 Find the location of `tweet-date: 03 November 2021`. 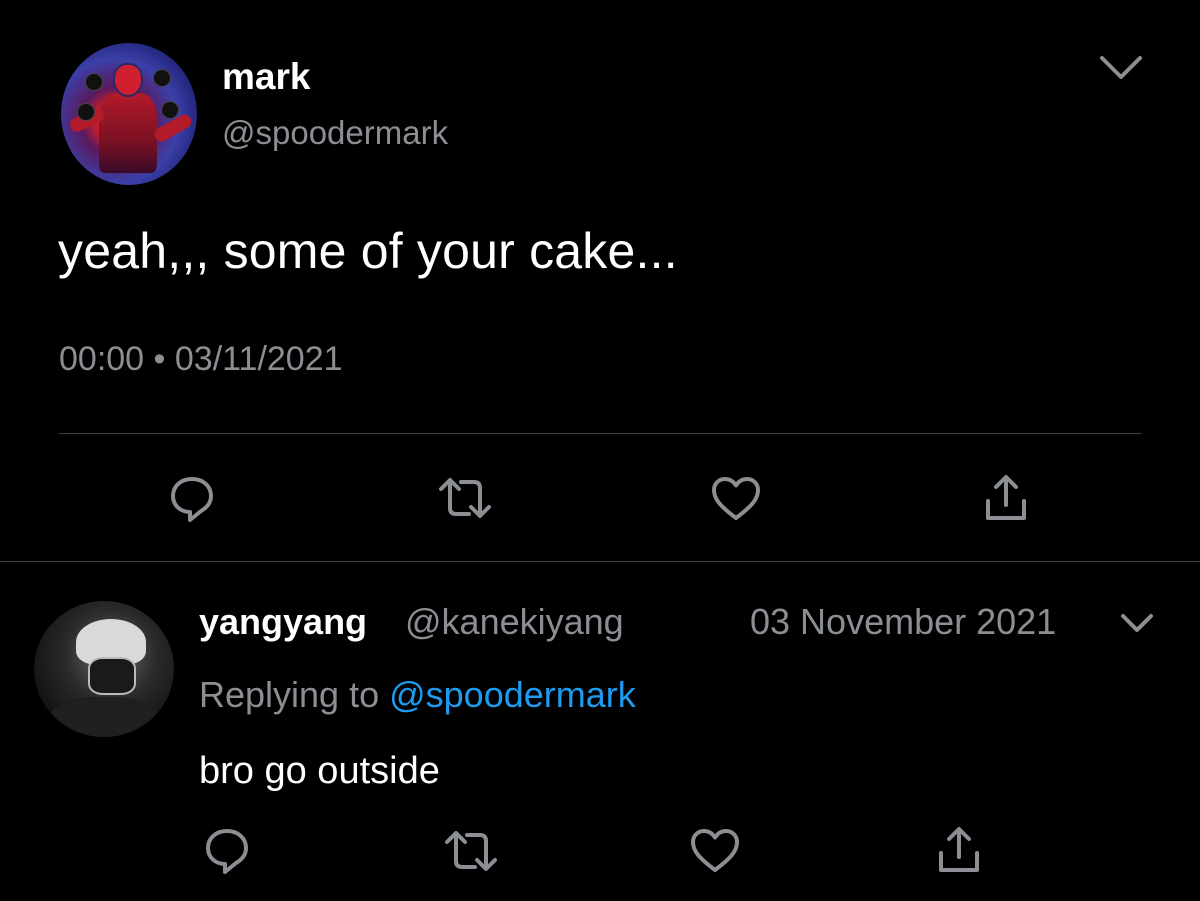

tweet-date: 03 November 2021 is located at coordinates (903, 622).